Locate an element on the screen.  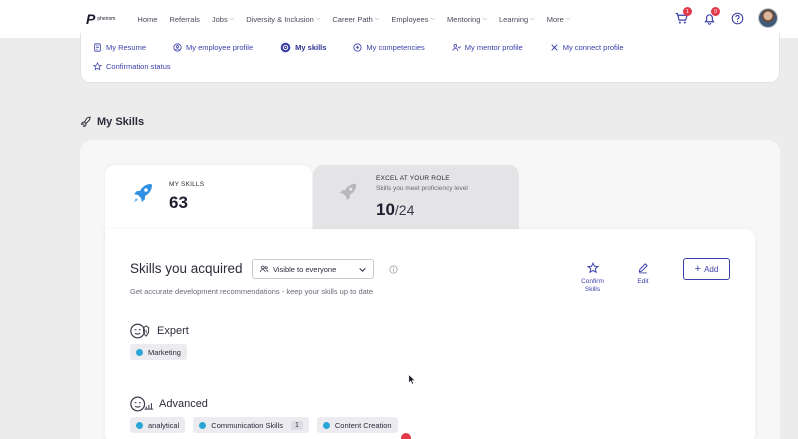
mouse-cursor-icon is located at coordinates (412, 379).